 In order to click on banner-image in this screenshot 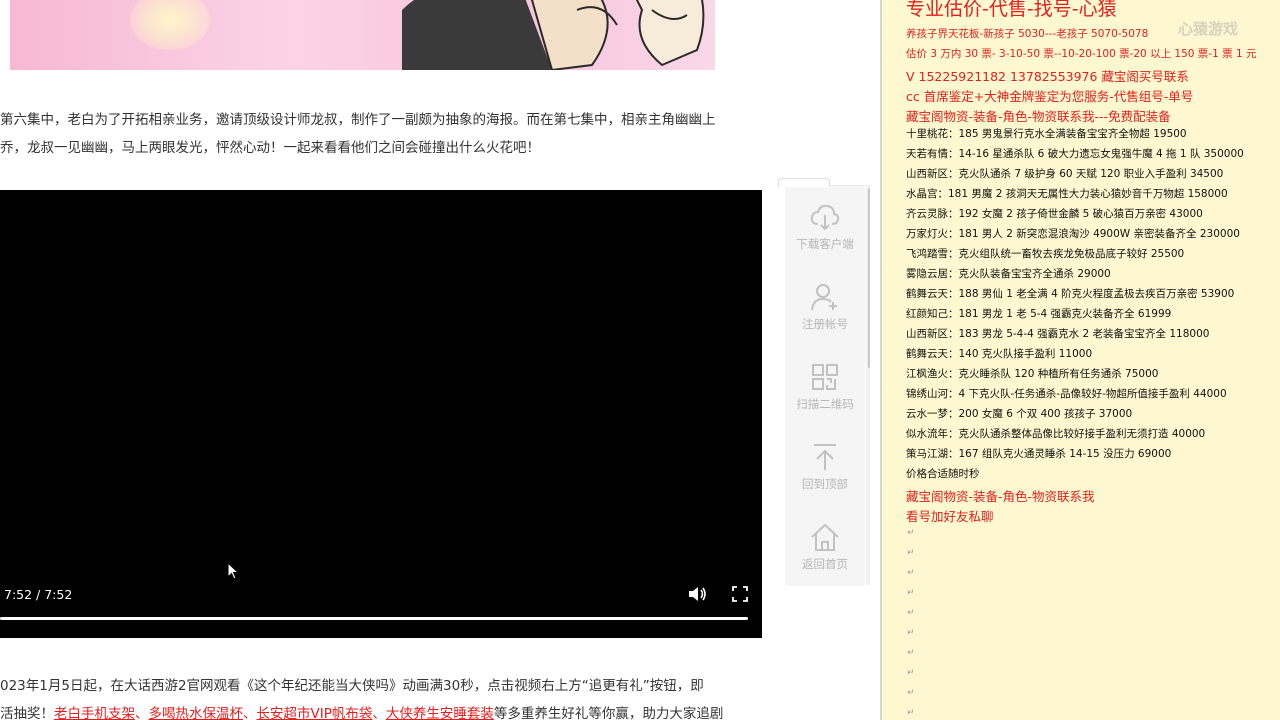, I will do `click(362, 35)`.